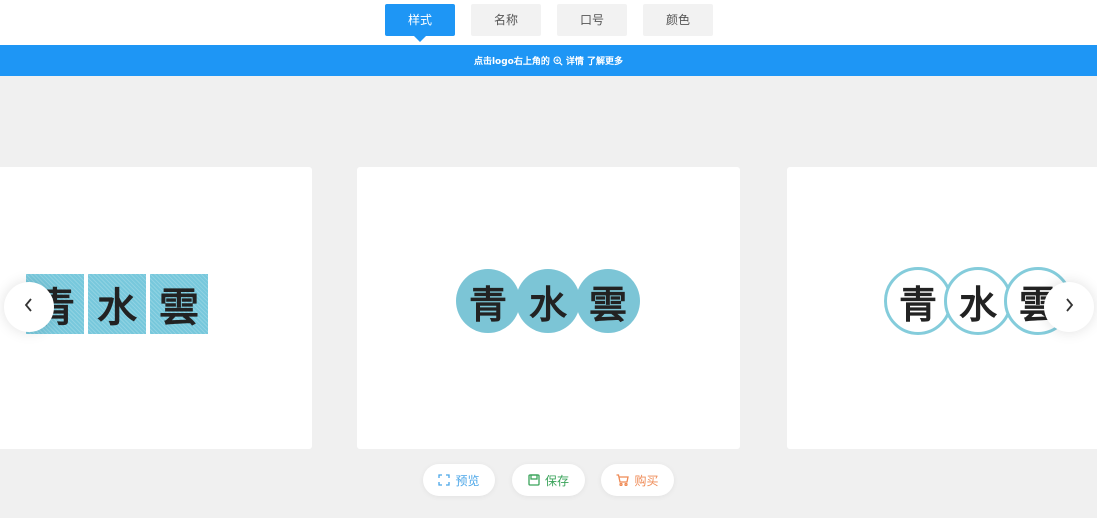 The width and height of the screenshot is (1097, 518). I want to click on zoom-in-icon, so click(558, 60).